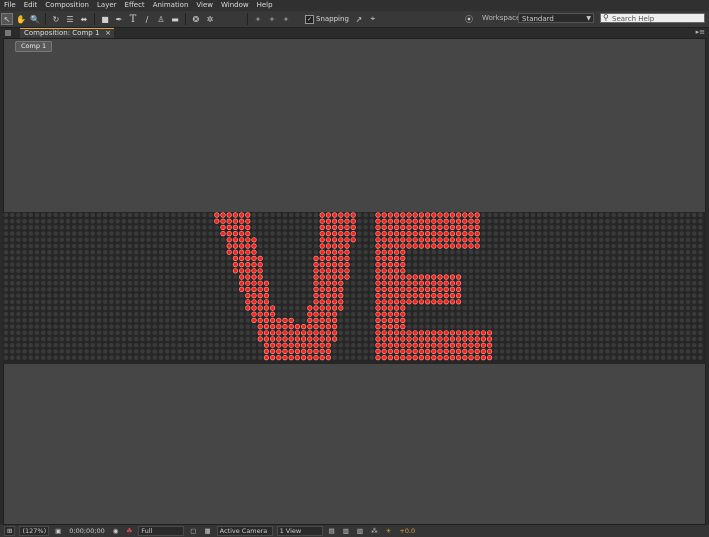 The width and height of the screenshot is (709, 537). Describe the element at coordinates (8, 33) in the screenshot. I see `lock-icon` at that location.